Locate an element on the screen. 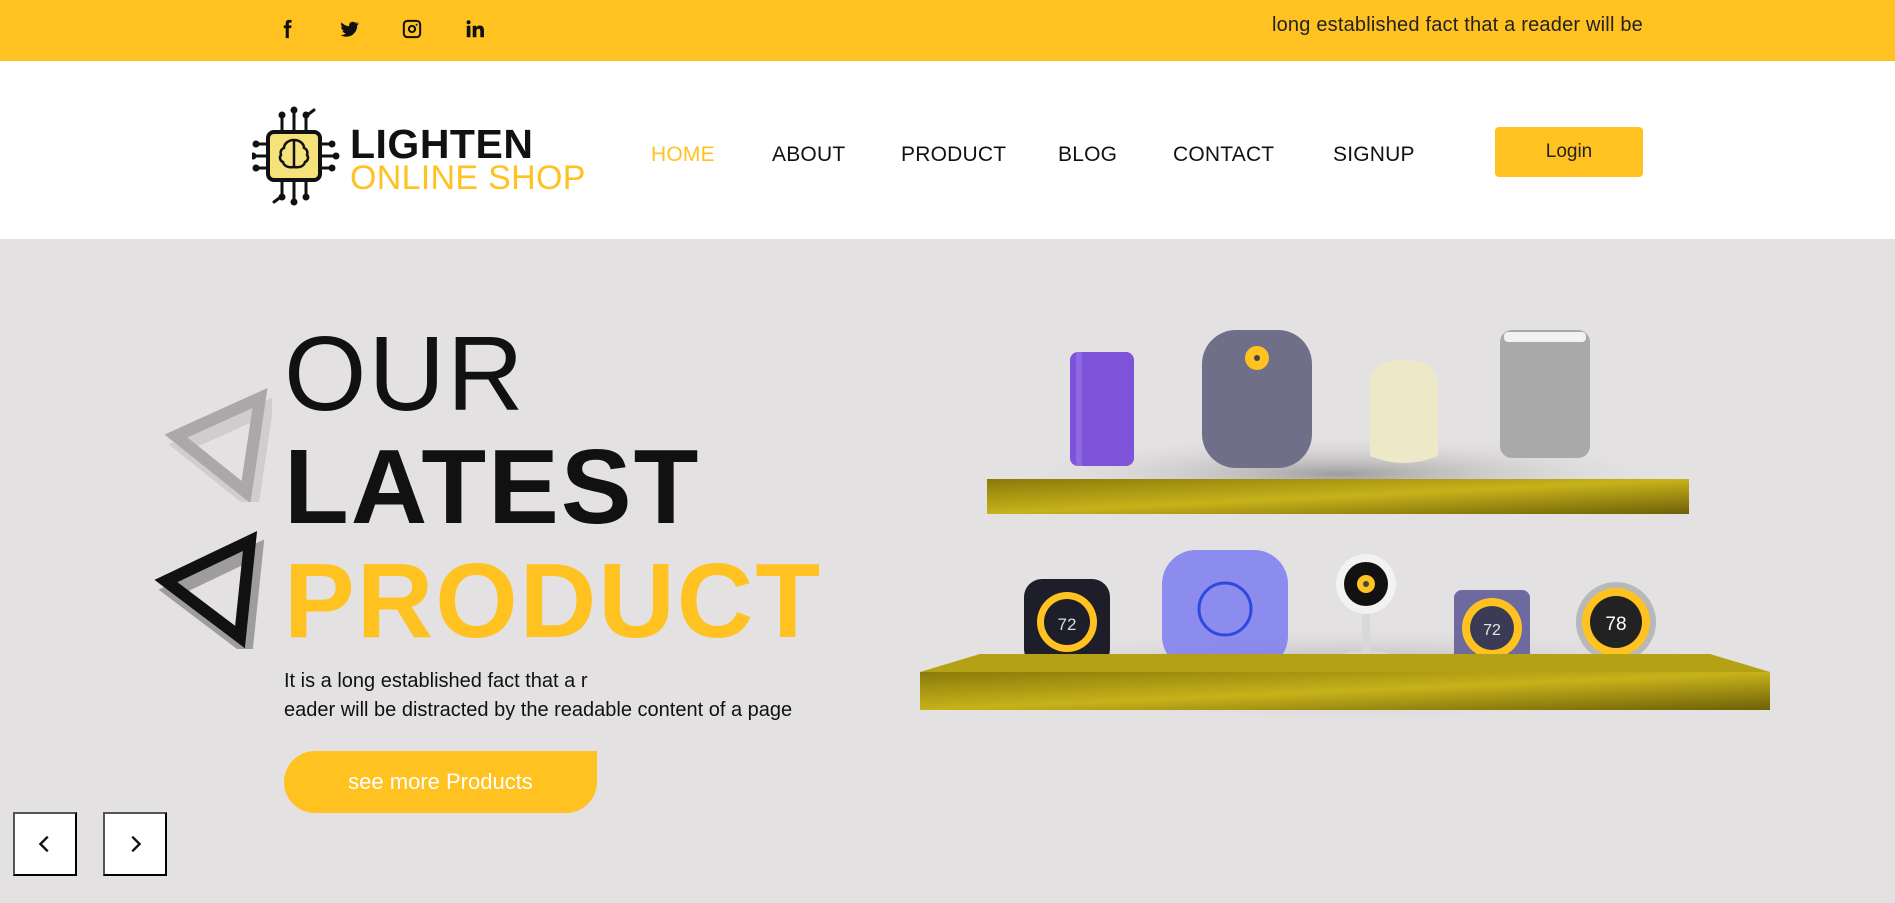 The image size is (1895, 903). see-more-products-button: see more Products is located at coordinates (440, 782).